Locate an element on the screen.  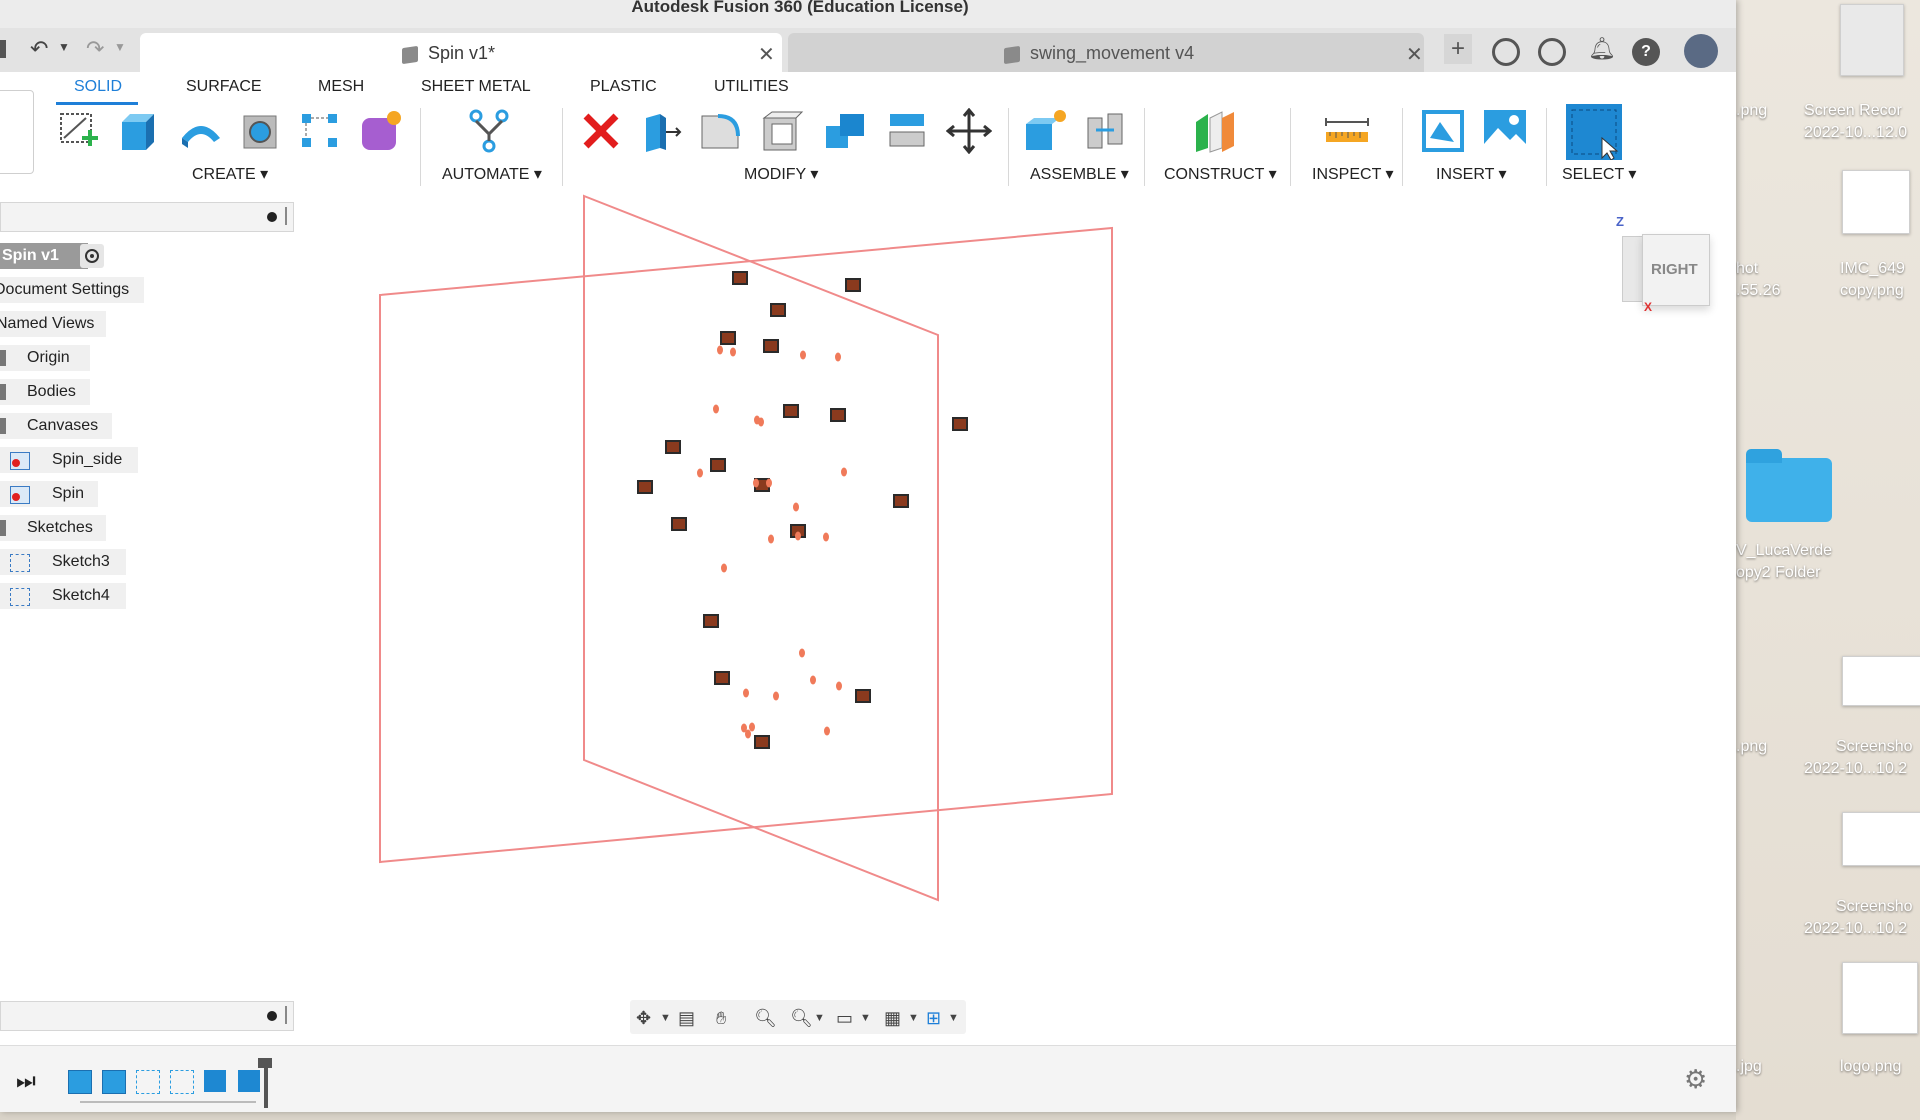
tab-spin-v1: Spin v1* ✕ is located at coordinates (461, 52).